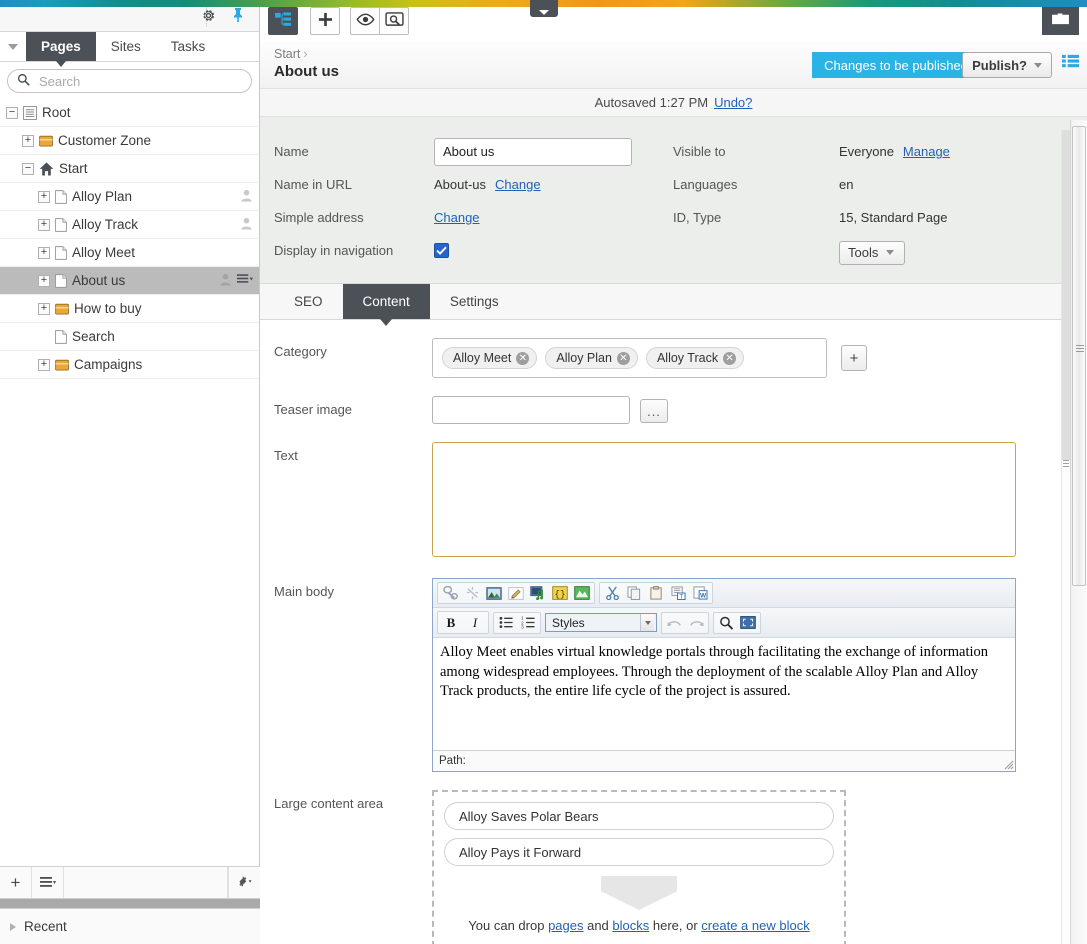  I want to click on assets-button, so click(1060, 20).